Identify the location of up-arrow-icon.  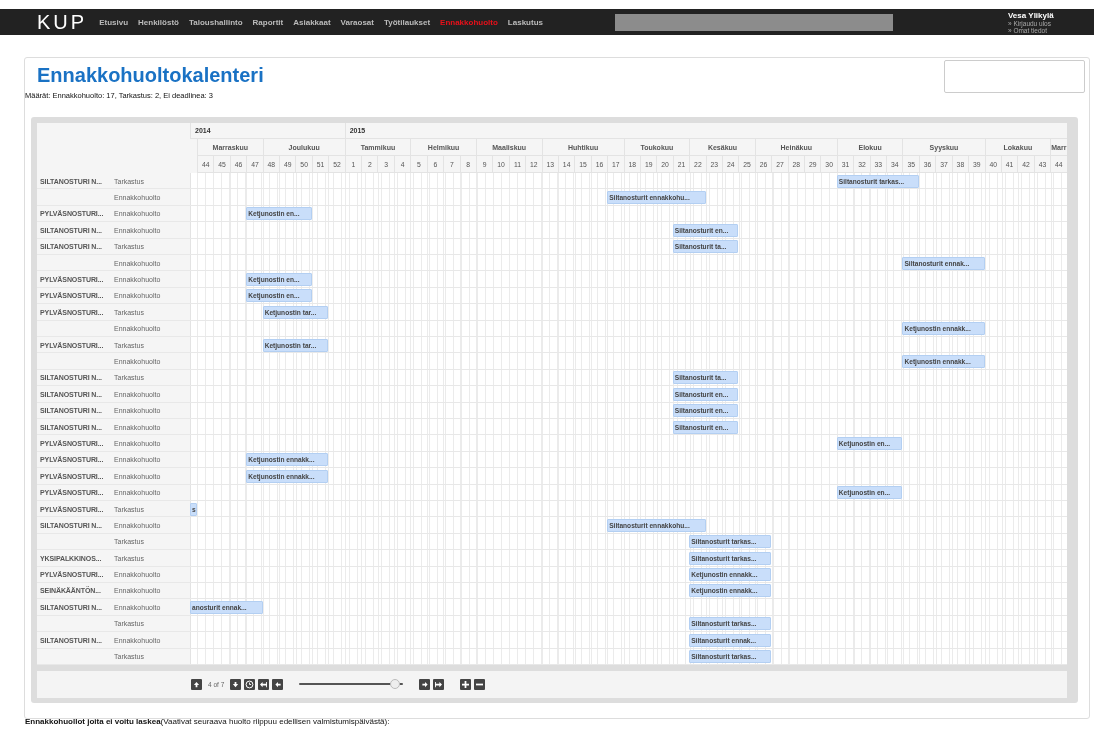
(196, 684).